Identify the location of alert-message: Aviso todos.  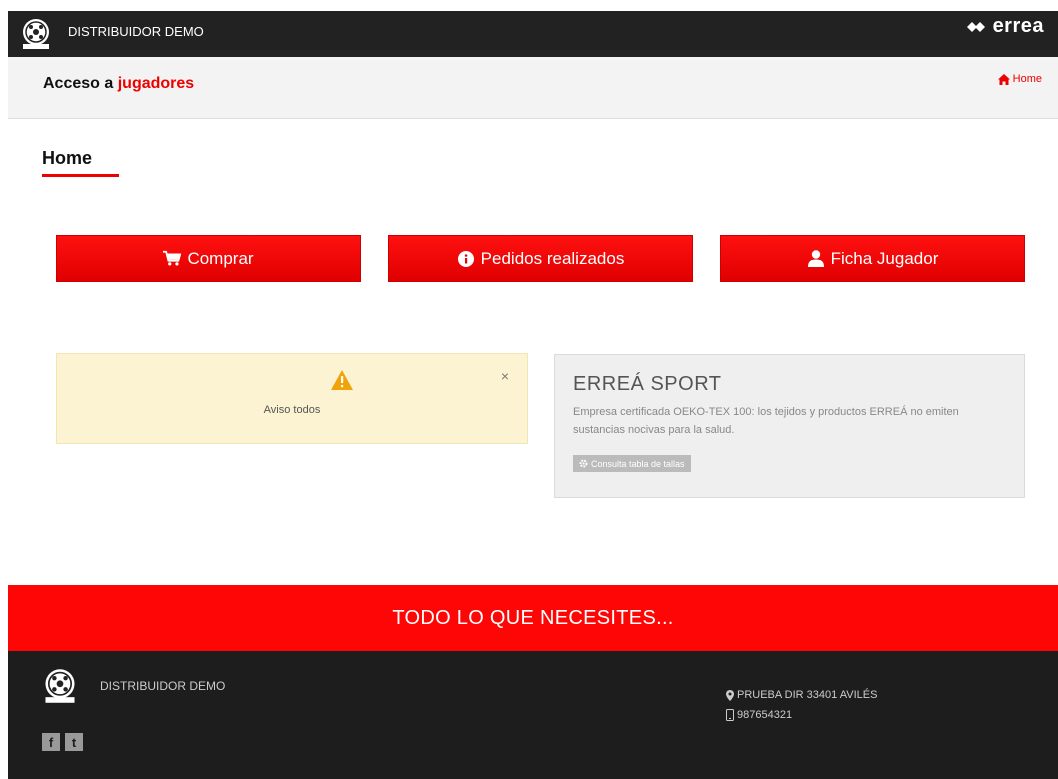
(292, 410).